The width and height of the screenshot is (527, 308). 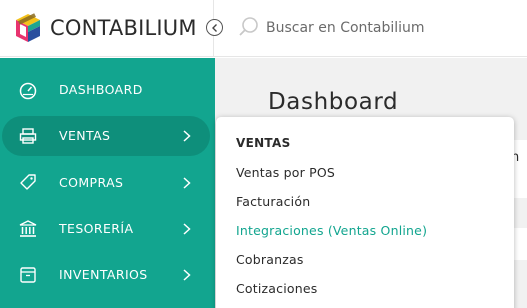 What do you see at coordinates (103, 274) in the screenshot?
I see `sidebar-item-label: INVENTARIOS` at bounding box center [103, 274].